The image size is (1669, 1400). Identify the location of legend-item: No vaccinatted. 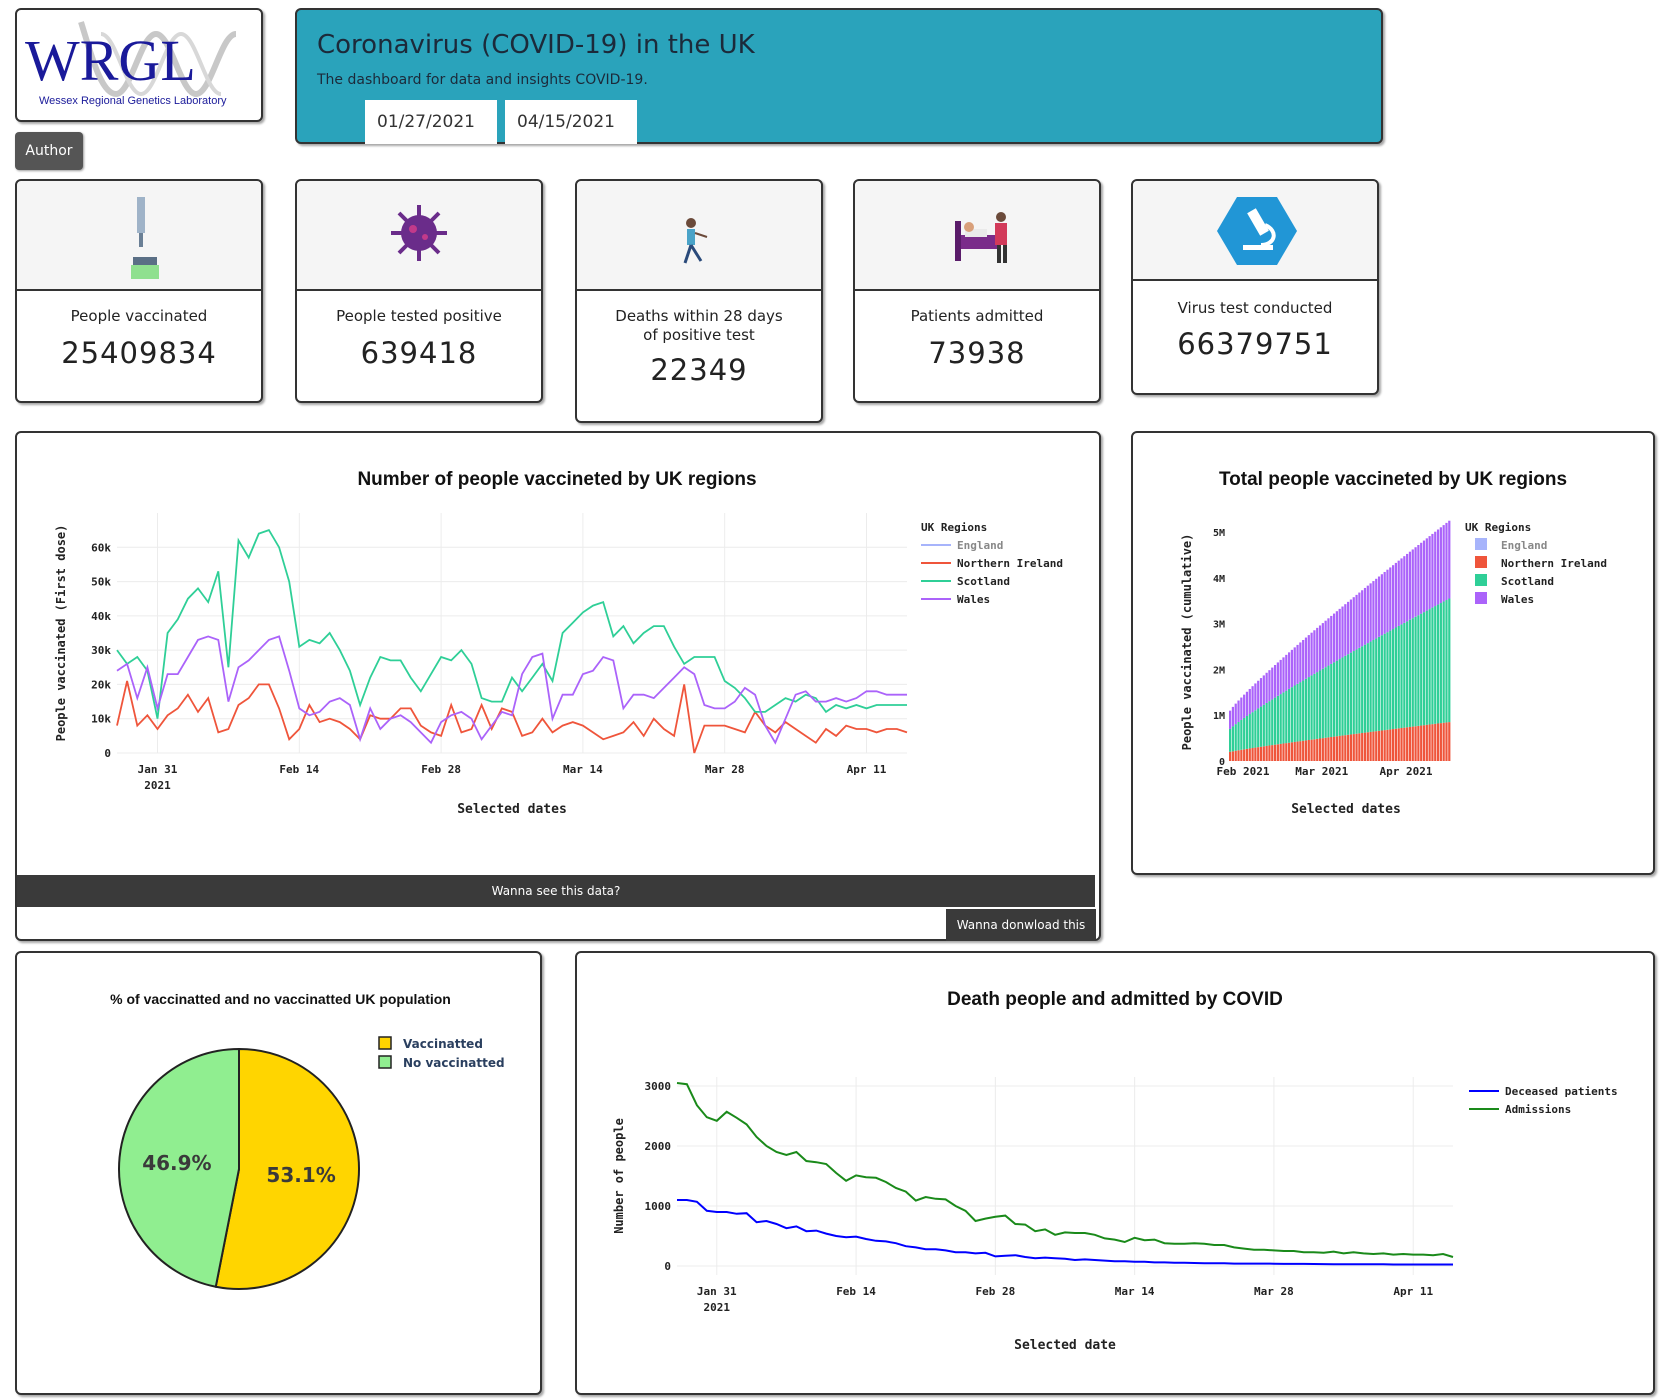
(454, 1063).